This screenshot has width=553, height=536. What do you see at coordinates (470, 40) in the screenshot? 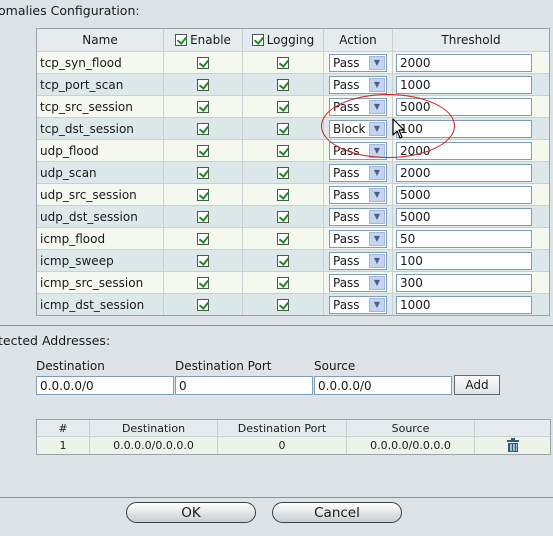
I see `header-threshold: Threshold` at bounding box center [470, 40].